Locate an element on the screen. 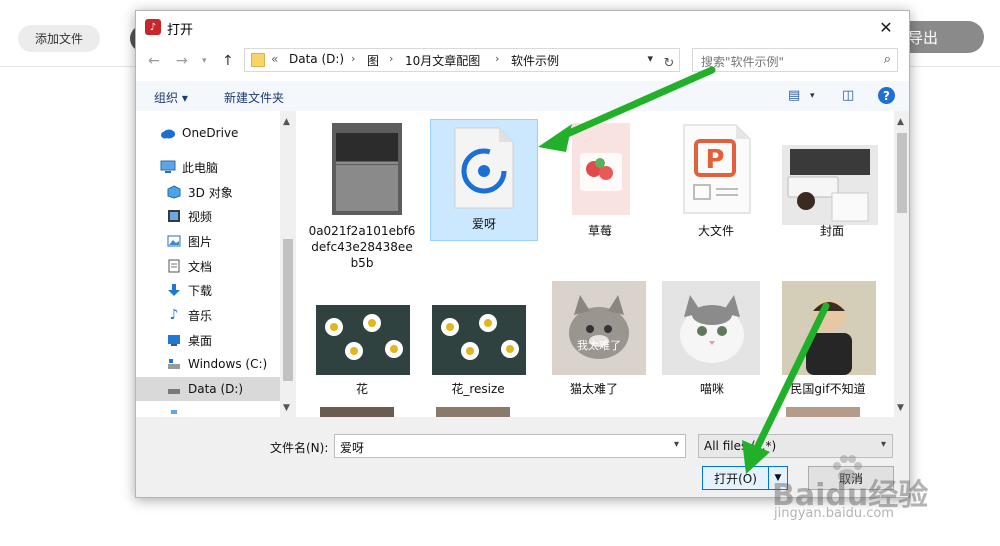 This screenshot has height=546, width=1000. sidebar-item-documents: 文档 is located at coordinates (209, 266).